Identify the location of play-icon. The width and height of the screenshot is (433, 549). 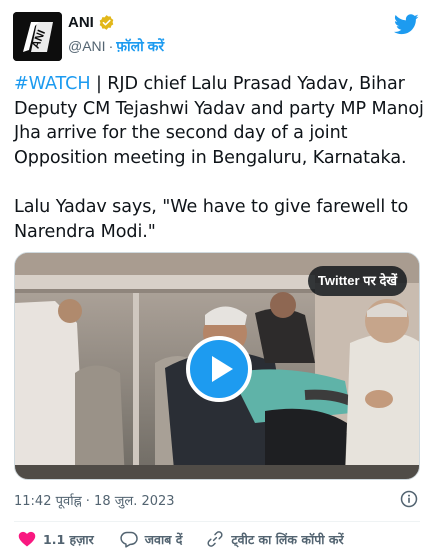
(222, 369).